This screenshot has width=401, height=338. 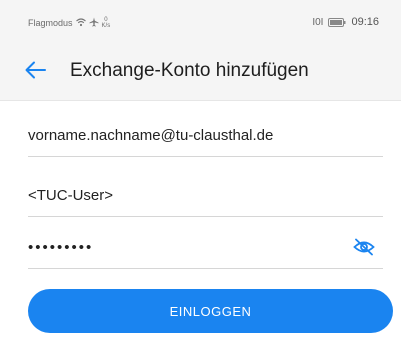 I want to click on username-field-container, so click(x=205, y=196).